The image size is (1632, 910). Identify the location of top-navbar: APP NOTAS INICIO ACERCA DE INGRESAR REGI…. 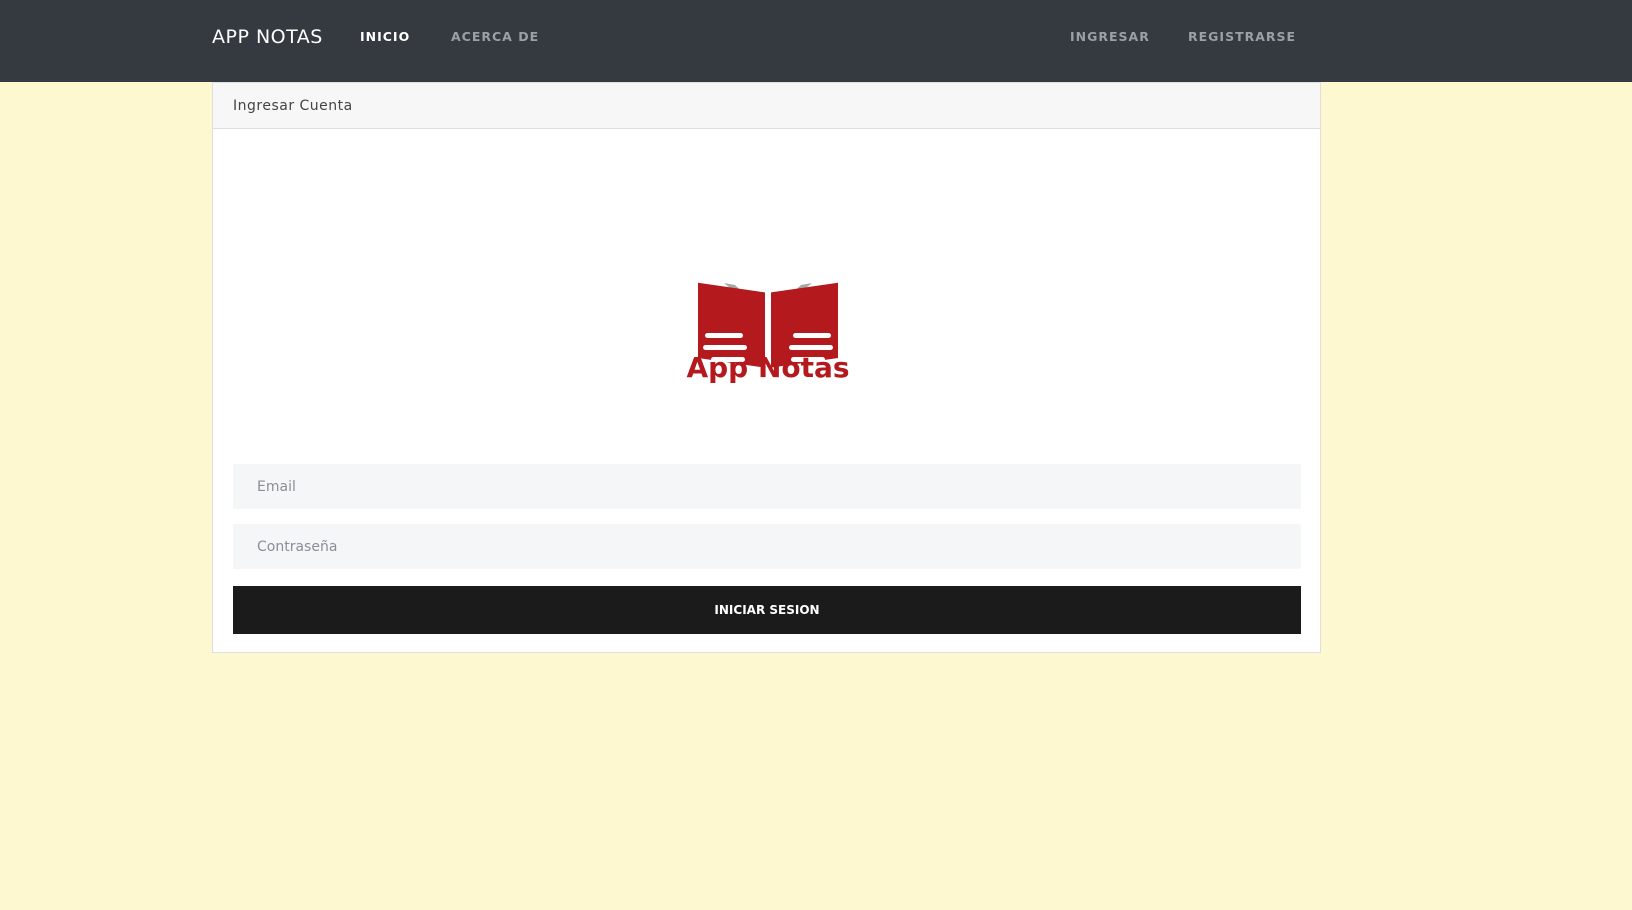
(816, 41).